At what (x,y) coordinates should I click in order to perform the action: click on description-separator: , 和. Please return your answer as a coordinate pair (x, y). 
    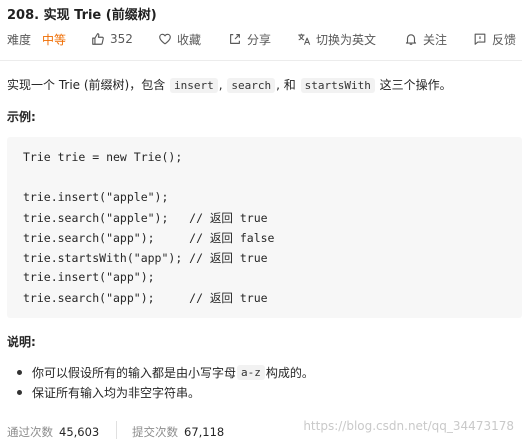
    Looking at the image, I should click on (288, 85).